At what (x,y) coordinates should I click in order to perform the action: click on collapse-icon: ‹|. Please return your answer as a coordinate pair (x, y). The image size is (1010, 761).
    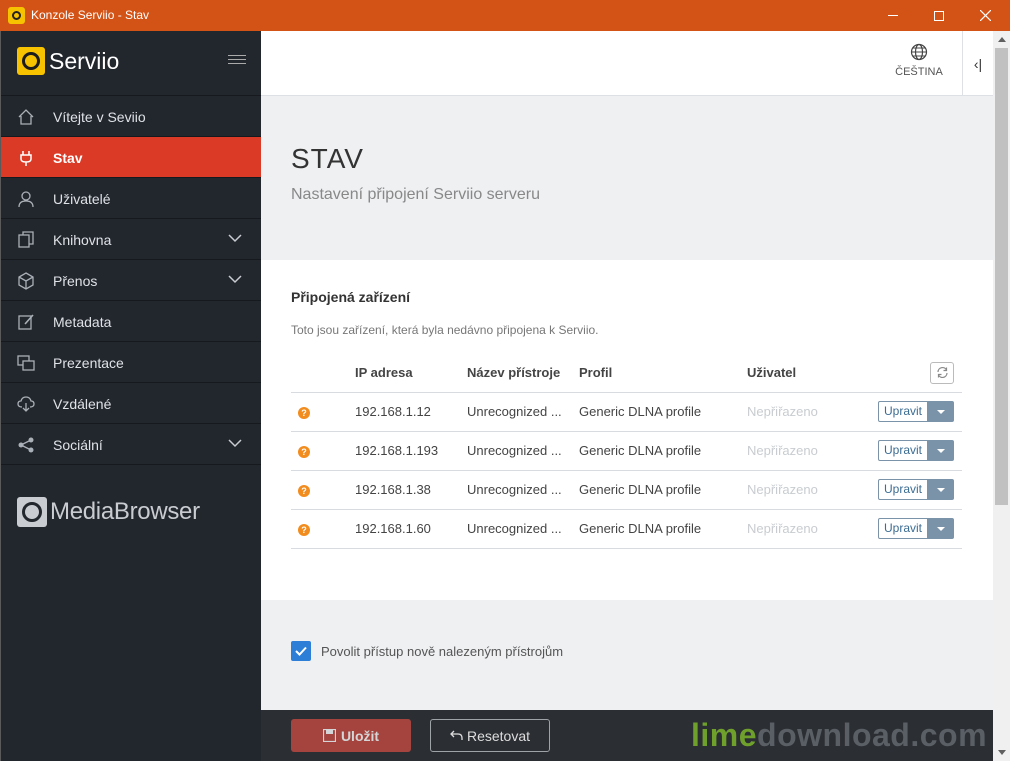
    Looking at the image, I should click on (978, 63).